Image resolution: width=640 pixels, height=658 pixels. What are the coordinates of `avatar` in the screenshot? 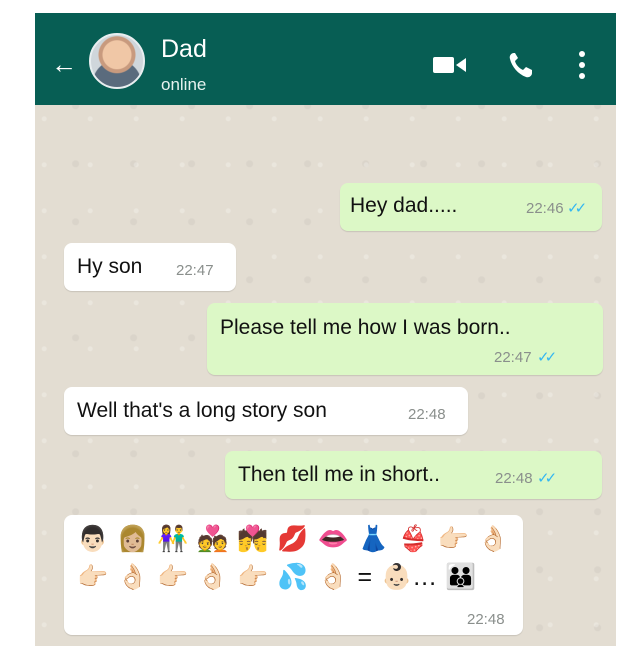 It's located at (117, 61).